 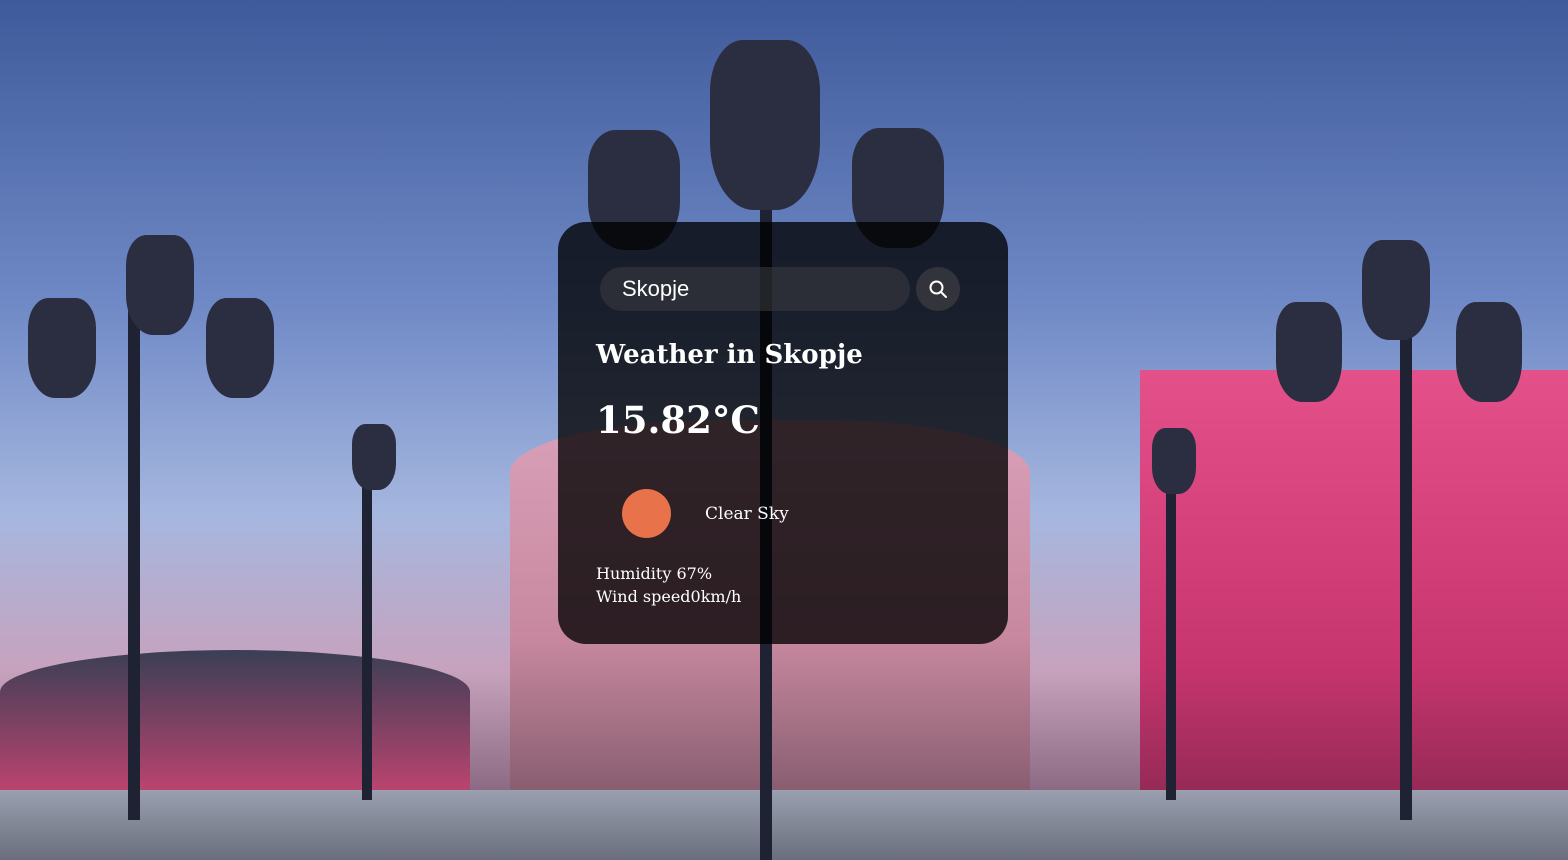 I want to click on wind-speed-text: Wind speed0km/h, so click(x=669, y=596).